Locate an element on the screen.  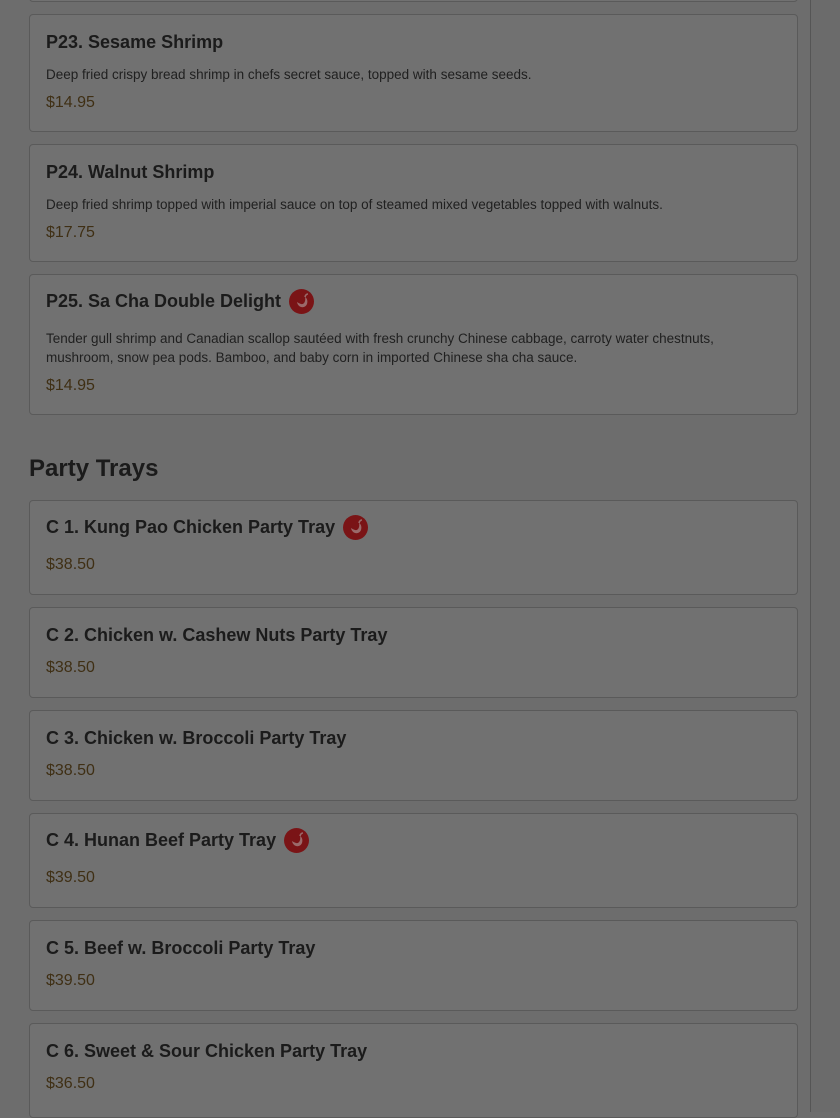
menu-item-title: P24. Walnut Shrimp is located at coordinates (130, 172).